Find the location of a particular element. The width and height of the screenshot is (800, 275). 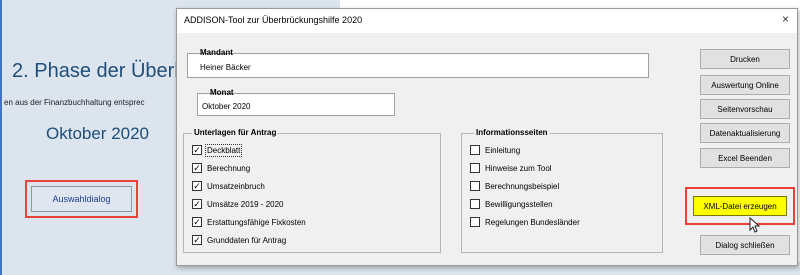

checkbox-label: Regelungen Bundesländer is located at coordinates (532, 222).